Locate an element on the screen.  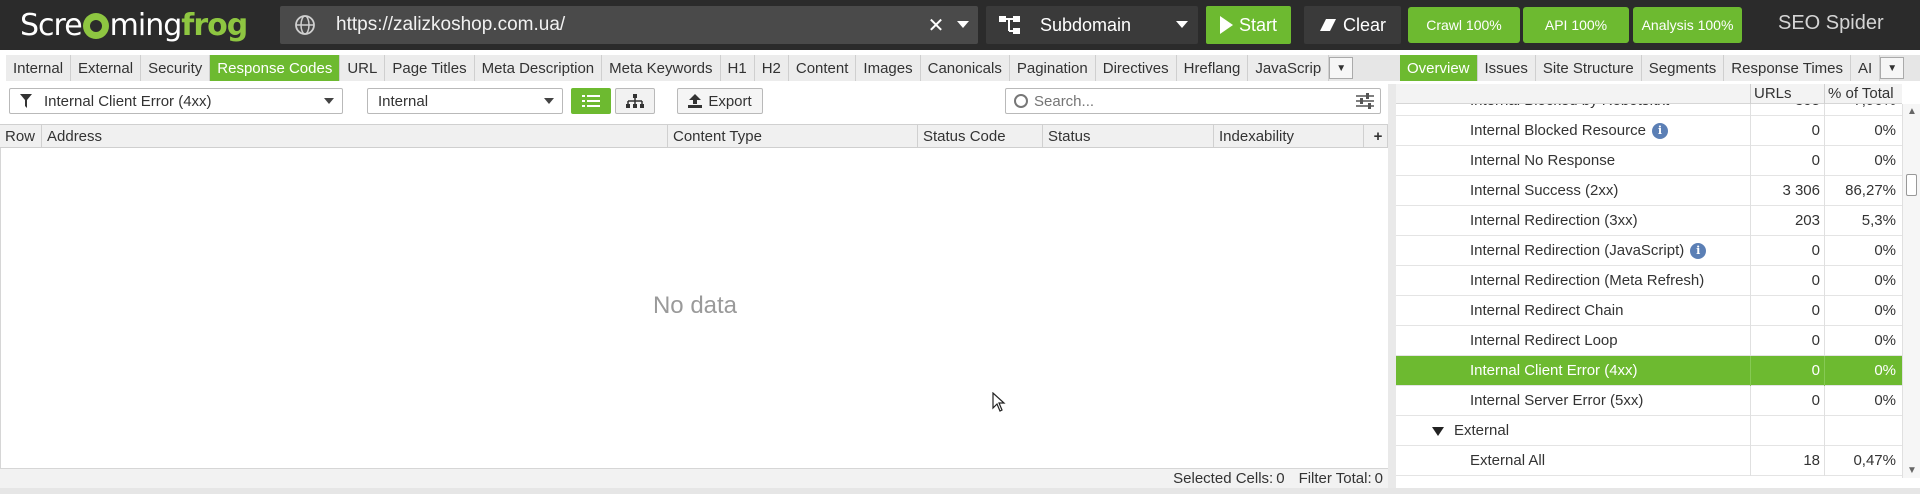
column-header: Row is located at coordinates (21, 136).